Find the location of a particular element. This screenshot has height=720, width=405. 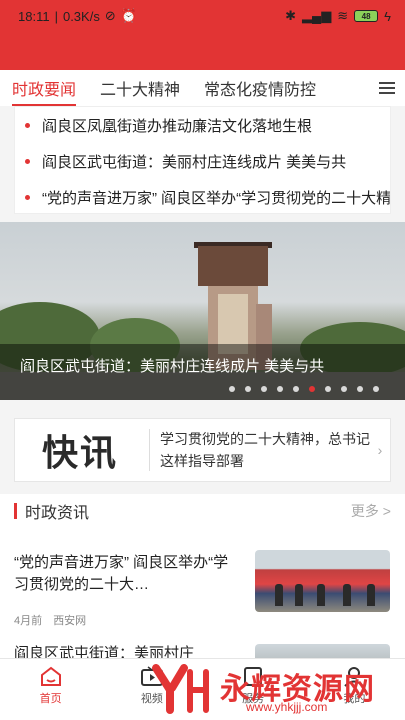

nav-service: 服务 is located at coordinates (253, 689).